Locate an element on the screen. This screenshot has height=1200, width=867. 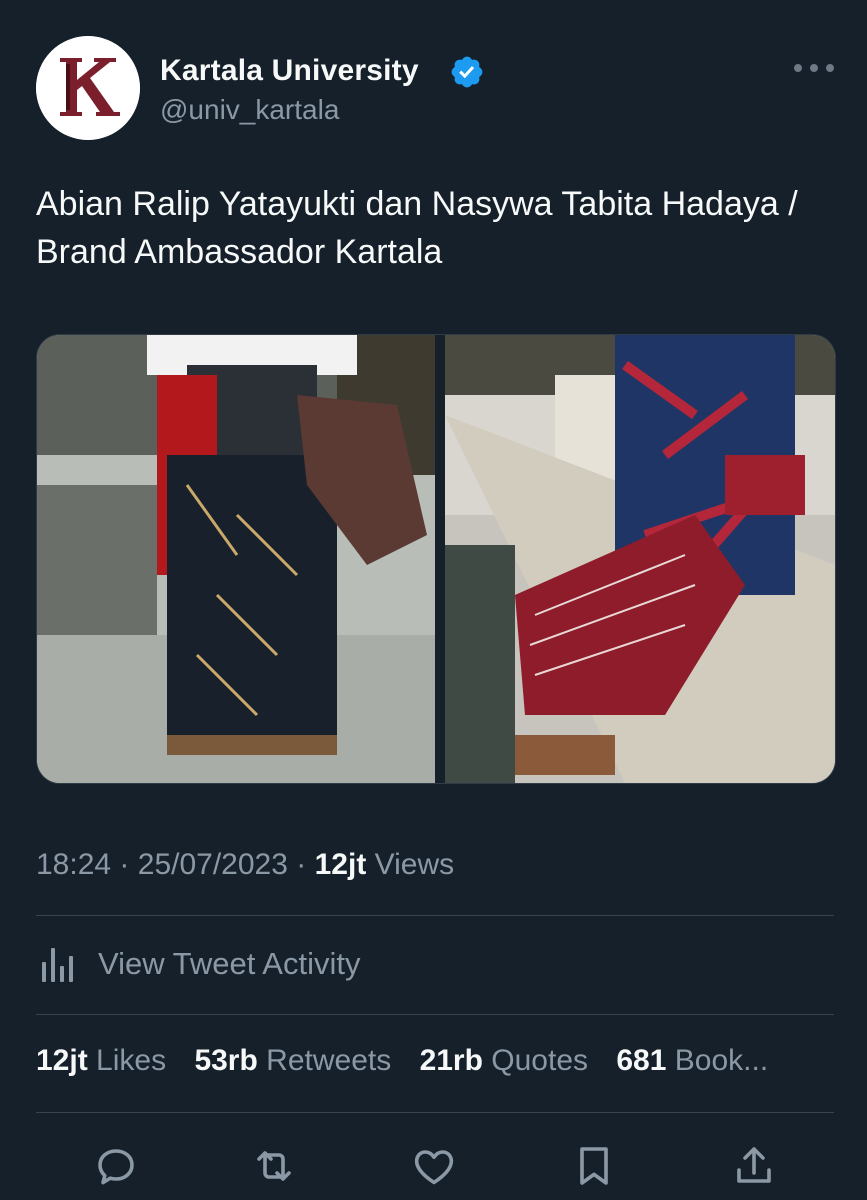
reply-button is located at coordinates (116, 1166).